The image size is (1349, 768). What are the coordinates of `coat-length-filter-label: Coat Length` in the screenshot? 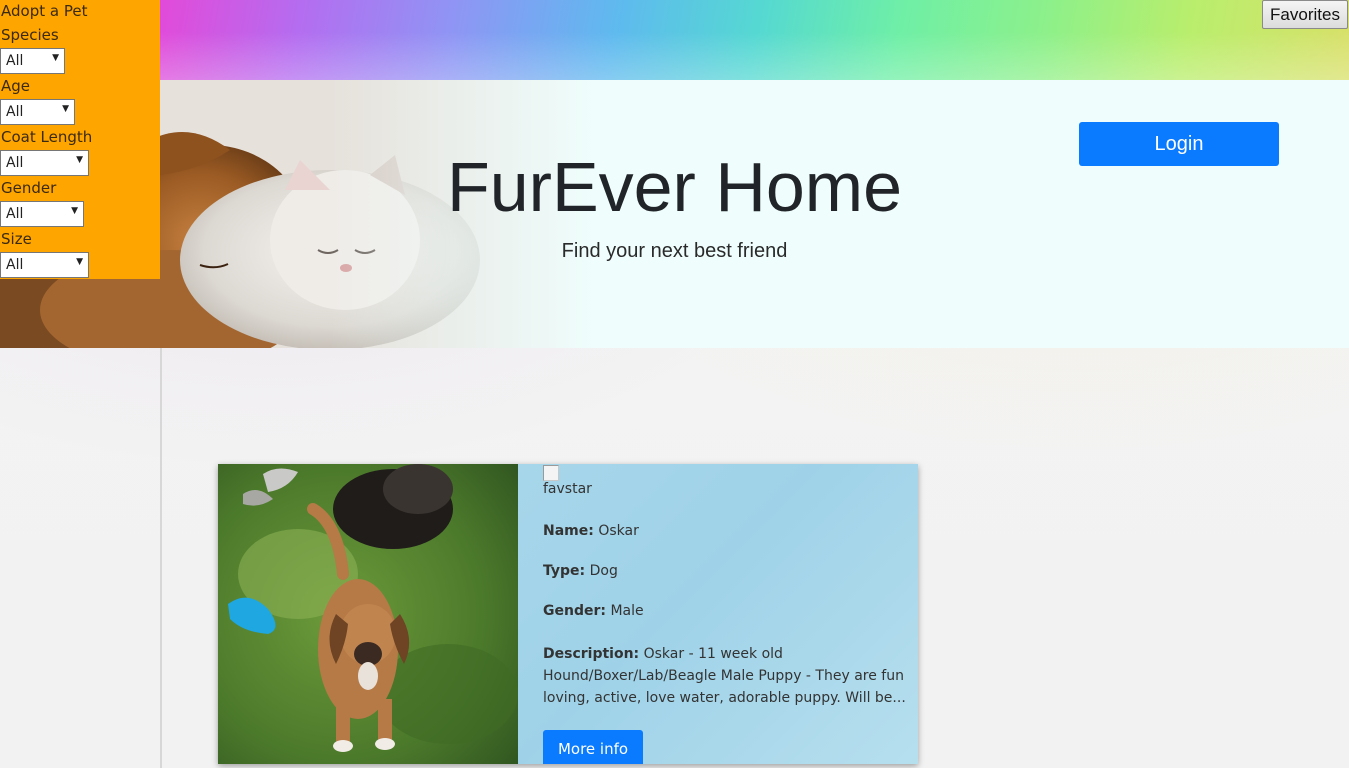 It's located at (47, 137).